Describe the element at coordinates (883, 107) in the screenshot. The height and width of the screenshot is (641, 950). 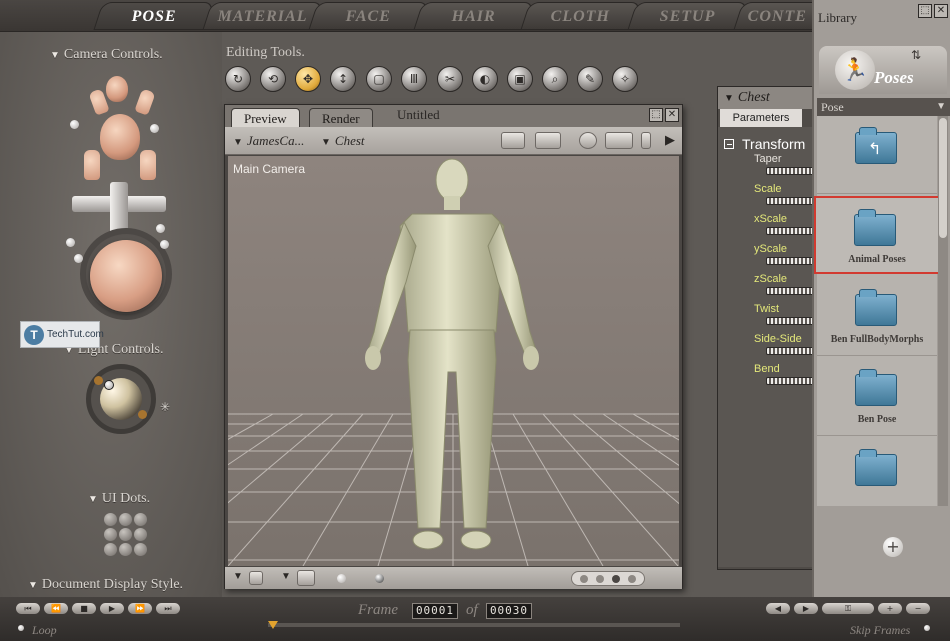
I see `library-subcategory-dropdown: Pose ▼` at that location.